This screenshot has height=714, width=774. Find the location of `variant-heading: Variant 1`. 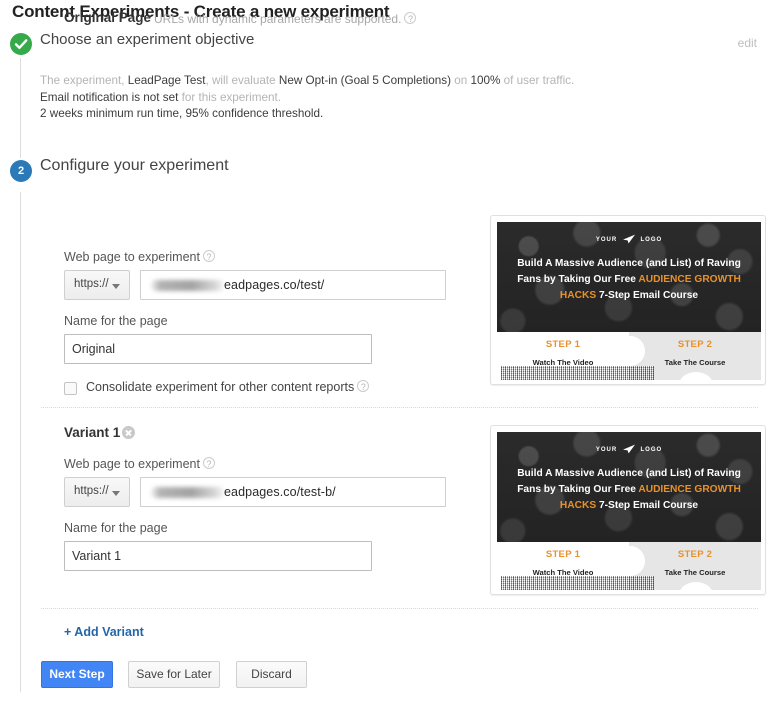

variant-heading: Variant 1 is located at coordinates (99, 432).